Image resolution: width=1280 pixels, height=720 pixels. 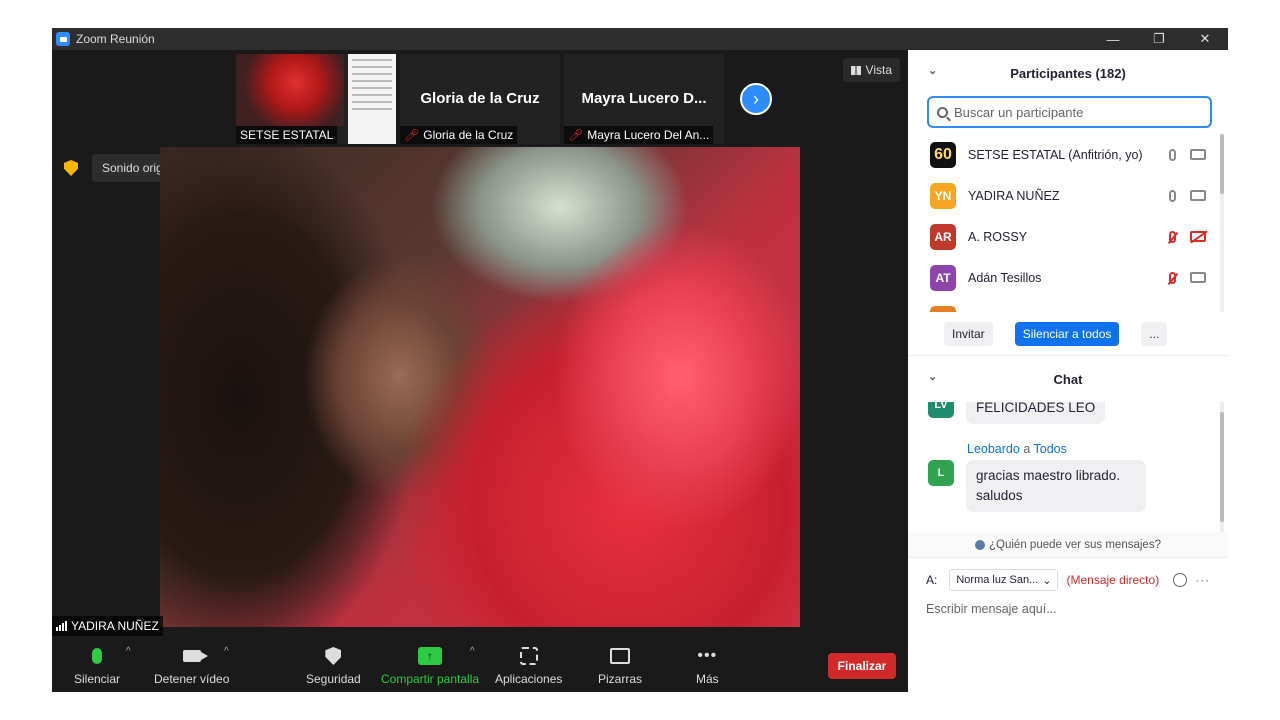 I want to click on shared-screen-preview, so click(x=290, y=90).